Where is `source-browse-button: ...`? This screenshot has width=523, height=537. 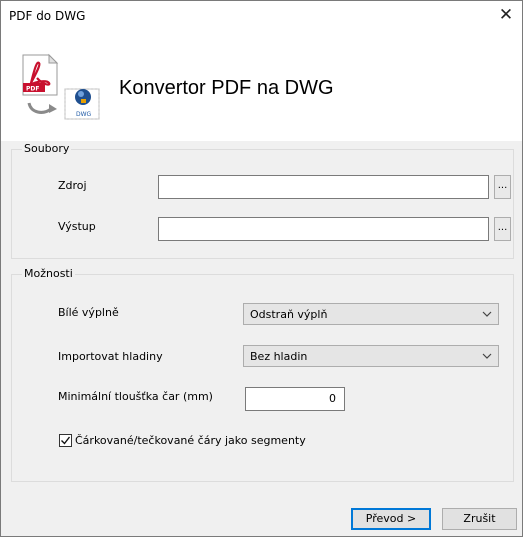
source-browse-button: ... is located at coordinates (502, 187).